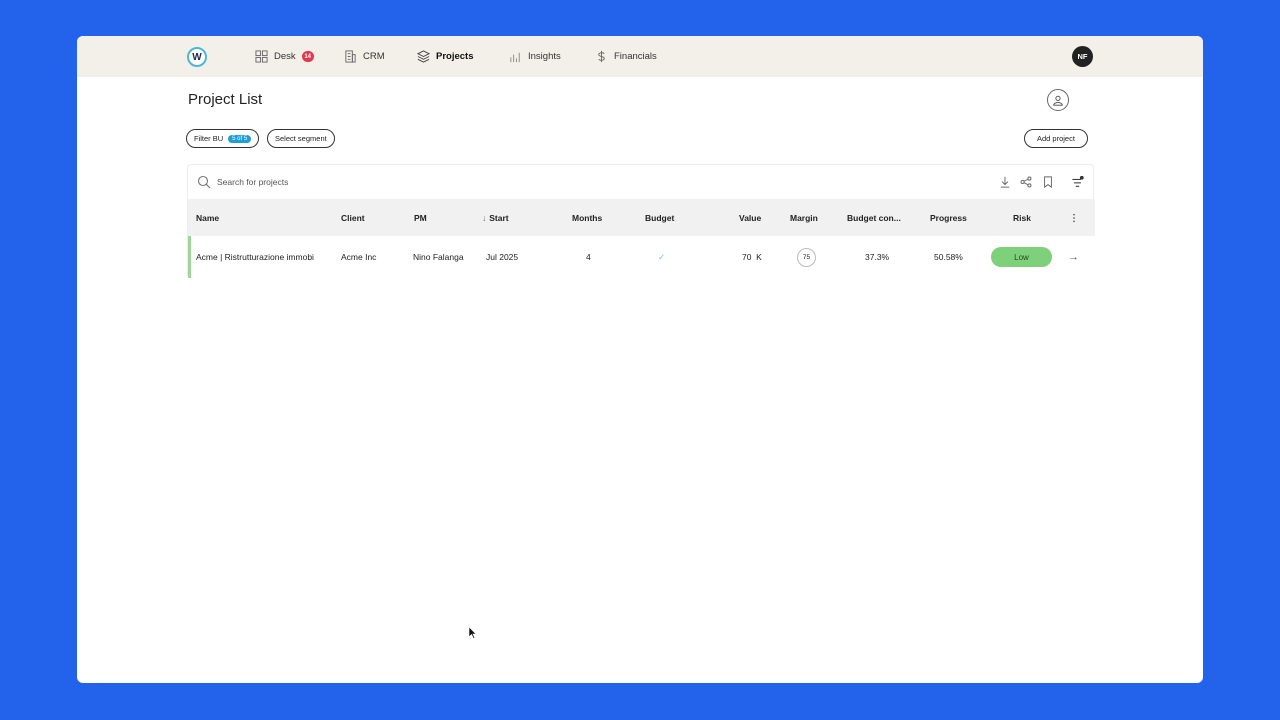 The width and height of the screenshot is (1280, 720). I want to click on app-logo: W, so click(197, 57).